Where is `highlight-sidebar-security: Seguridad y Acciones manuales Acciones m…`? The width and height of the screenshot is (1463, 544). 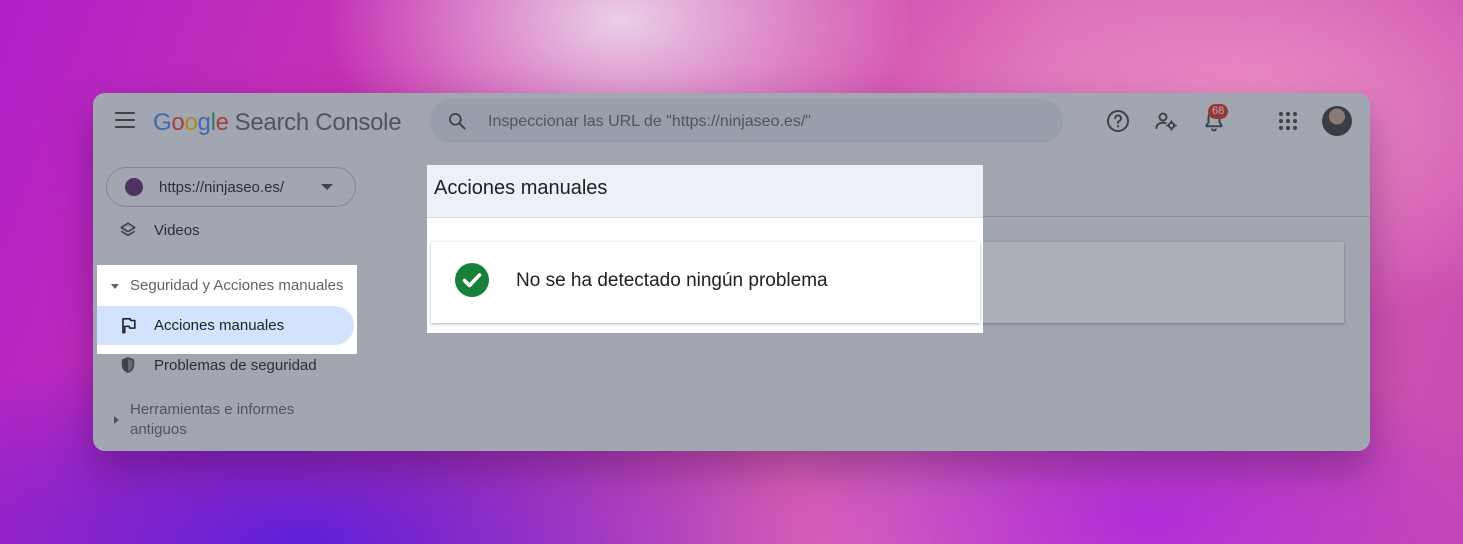 highlight-sidebar-security: Seguridad y Acciones manuales Acciones m… is located at coordinates (227, 309).